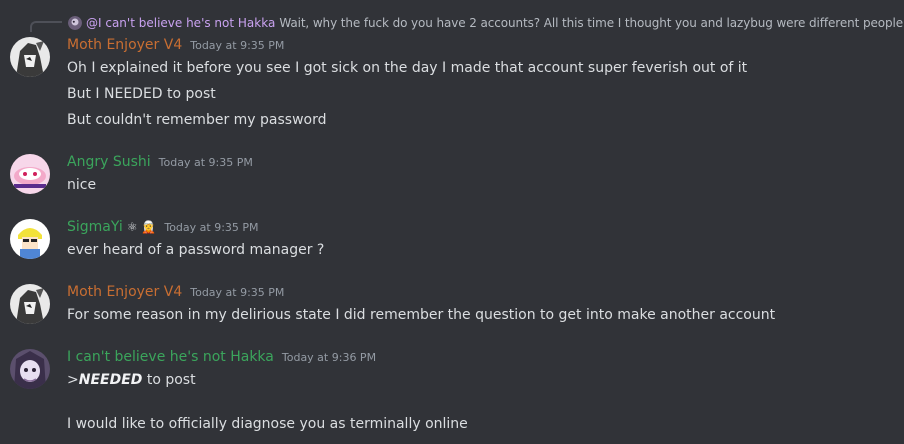  What do you see at coordinates (75, 23) in the screenshot?
I see `reply-avatar-icon` at bounding box center [75, 23].